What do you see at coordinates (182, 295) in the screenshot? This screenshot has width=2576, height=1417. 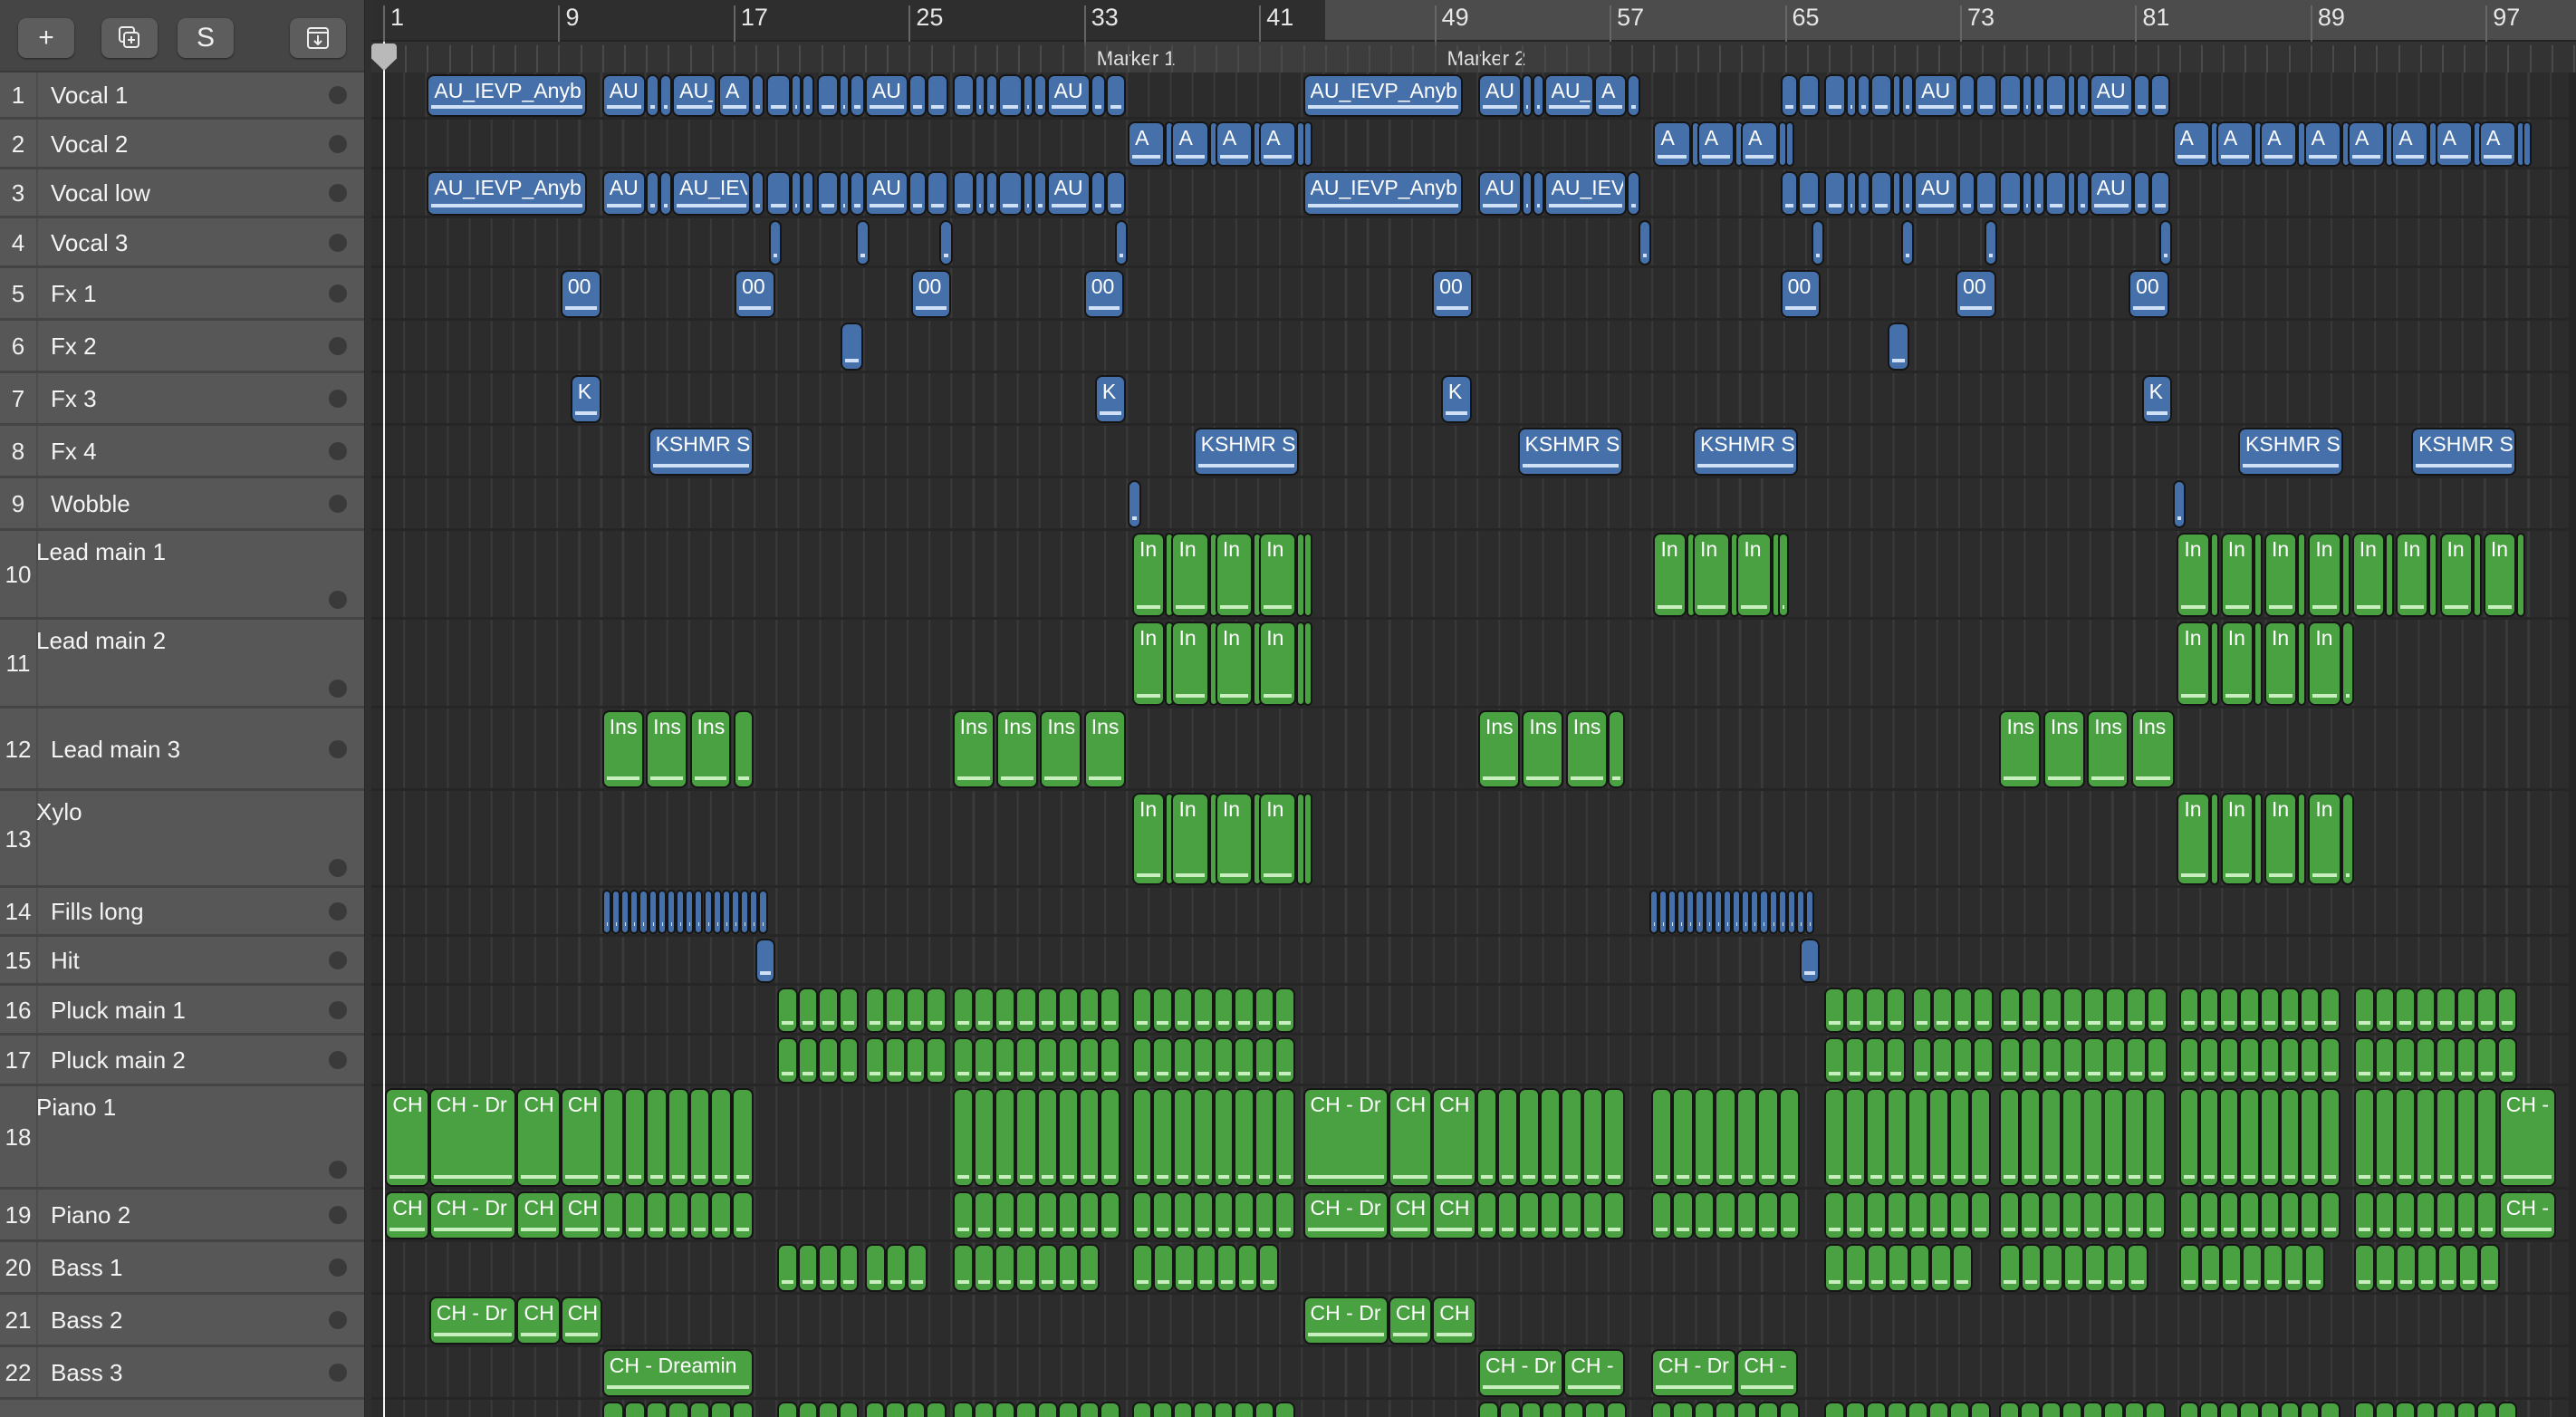 I see `track-header-fx-1: 5 Fx 1` at bounding box center [182, 295].